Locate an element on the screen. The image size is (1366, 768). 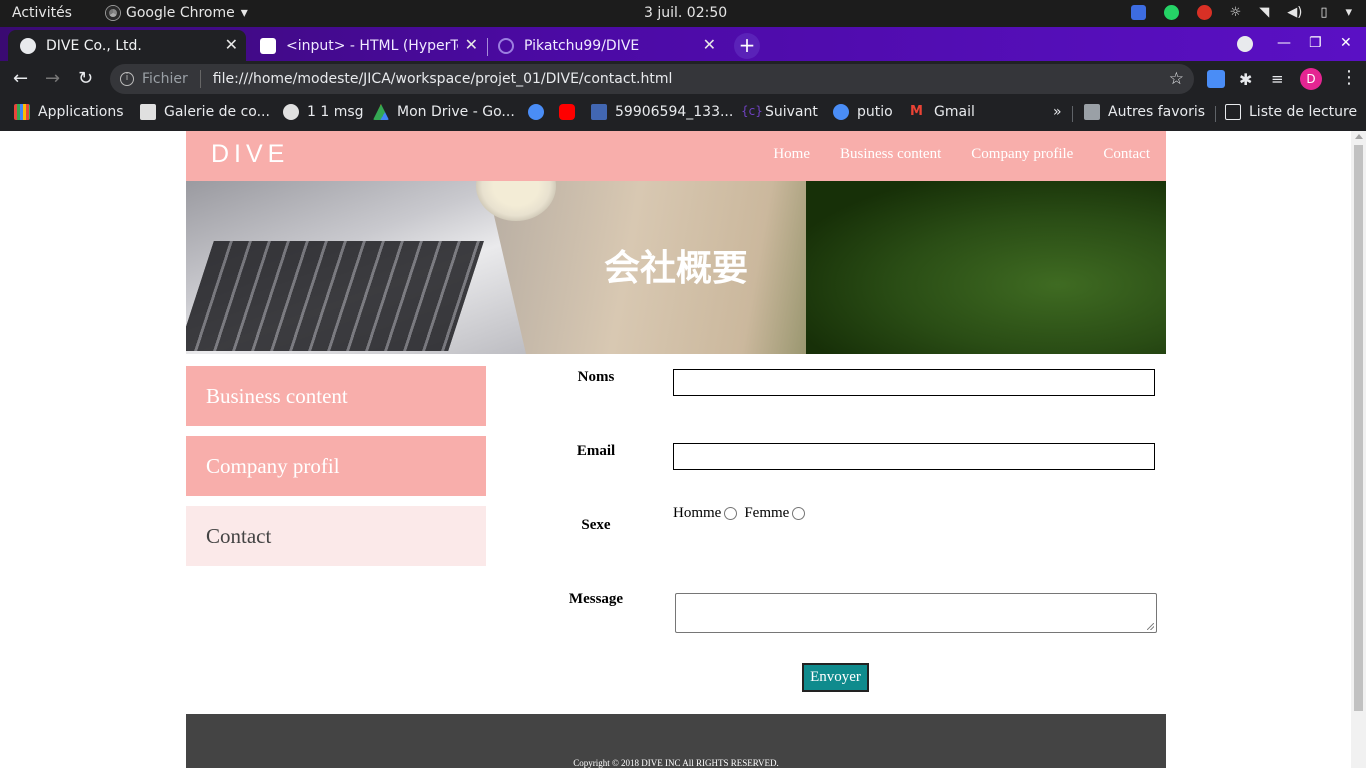
volume-icon: ◀) is located at coordinates (1294, 12).